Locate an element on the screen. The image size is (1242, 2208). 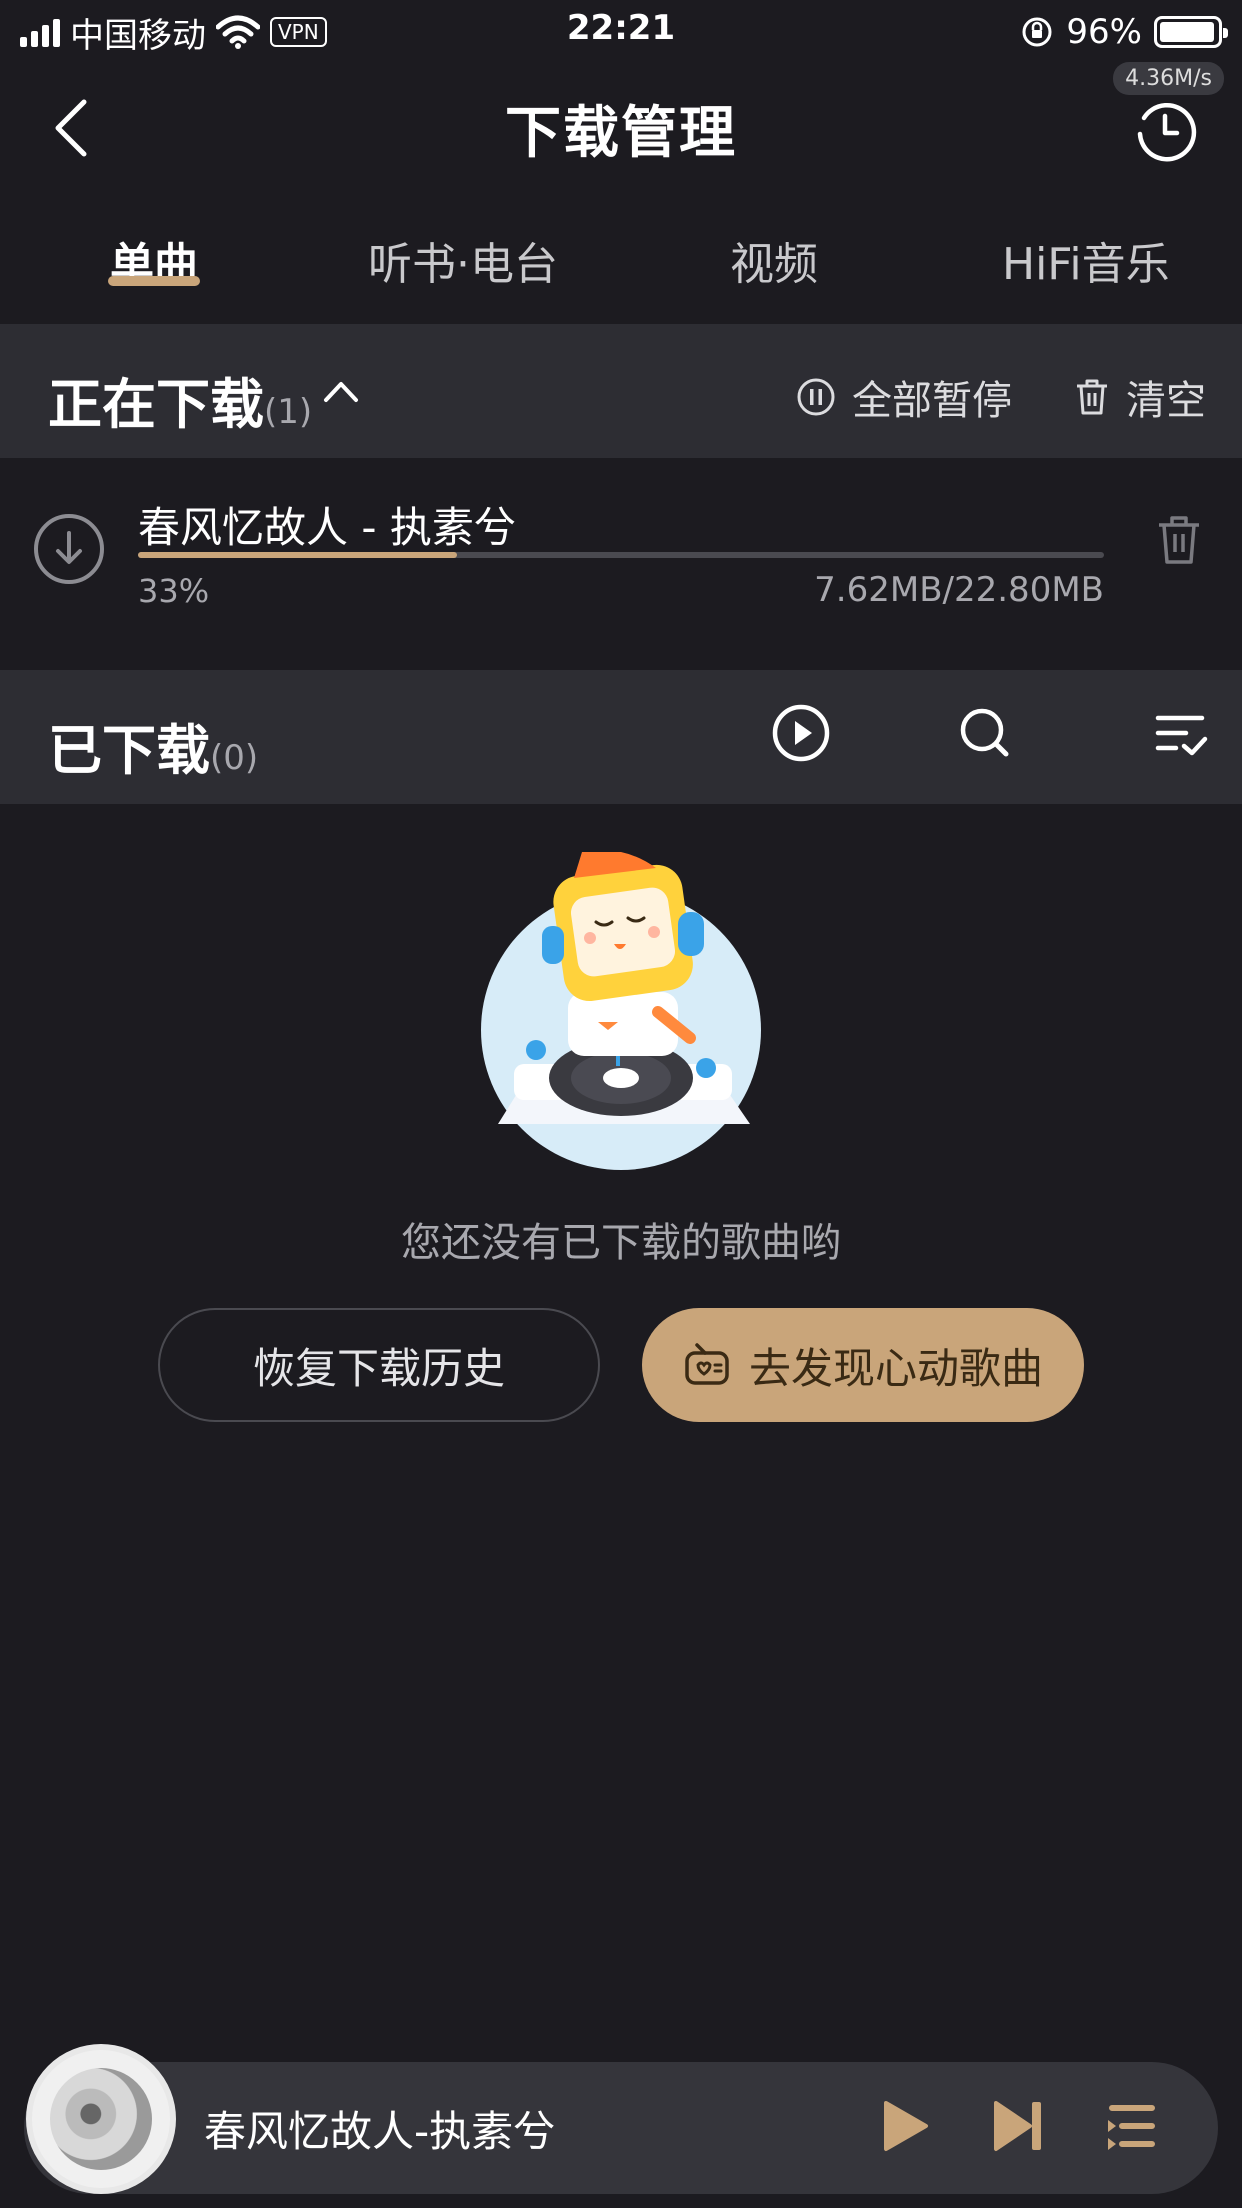
discover-songs-button: 去发现心动歌曲 is located at coordinates (863, 1365).